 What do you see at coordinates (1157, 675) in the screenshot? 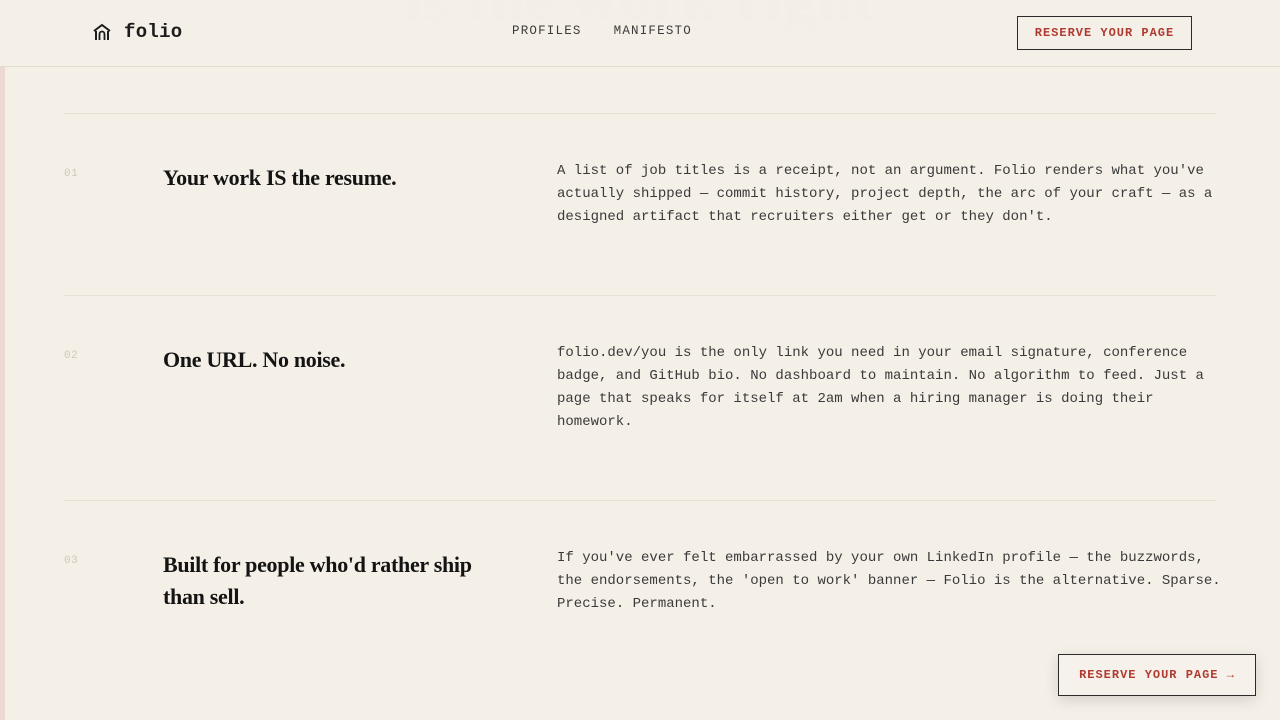
I see `floating-reserve-button: RESERVE YOUR PAGE →` at bounding box center [1157, 675].